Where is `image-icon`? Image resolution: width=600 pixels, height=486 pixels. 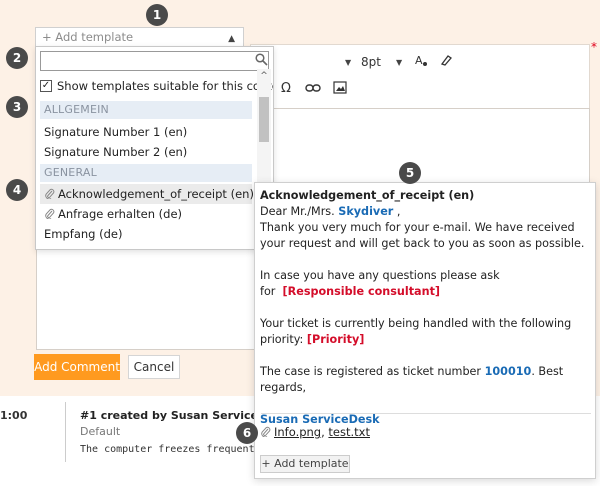
image-icon is located at coordinates (340, 89).